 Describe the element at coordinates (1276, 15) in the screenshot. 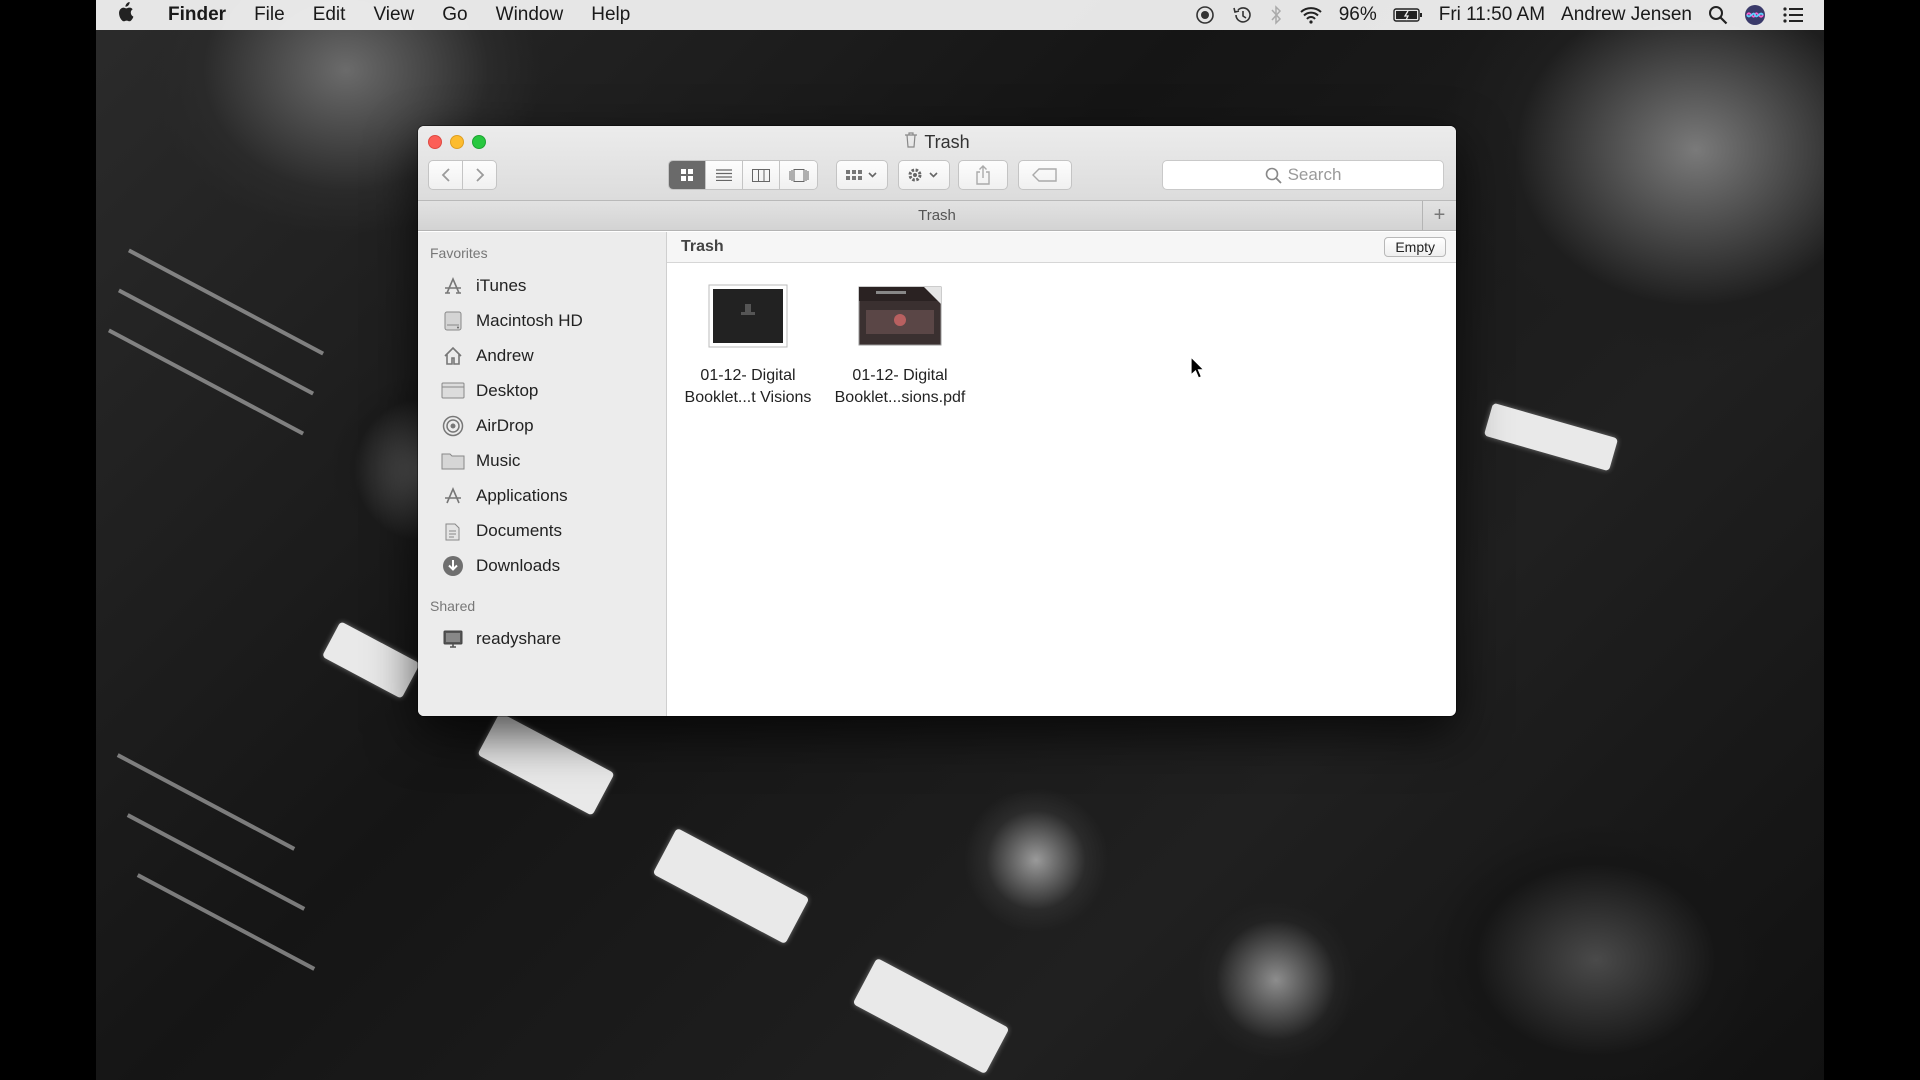

I see `bluetooth-icon` at that location.